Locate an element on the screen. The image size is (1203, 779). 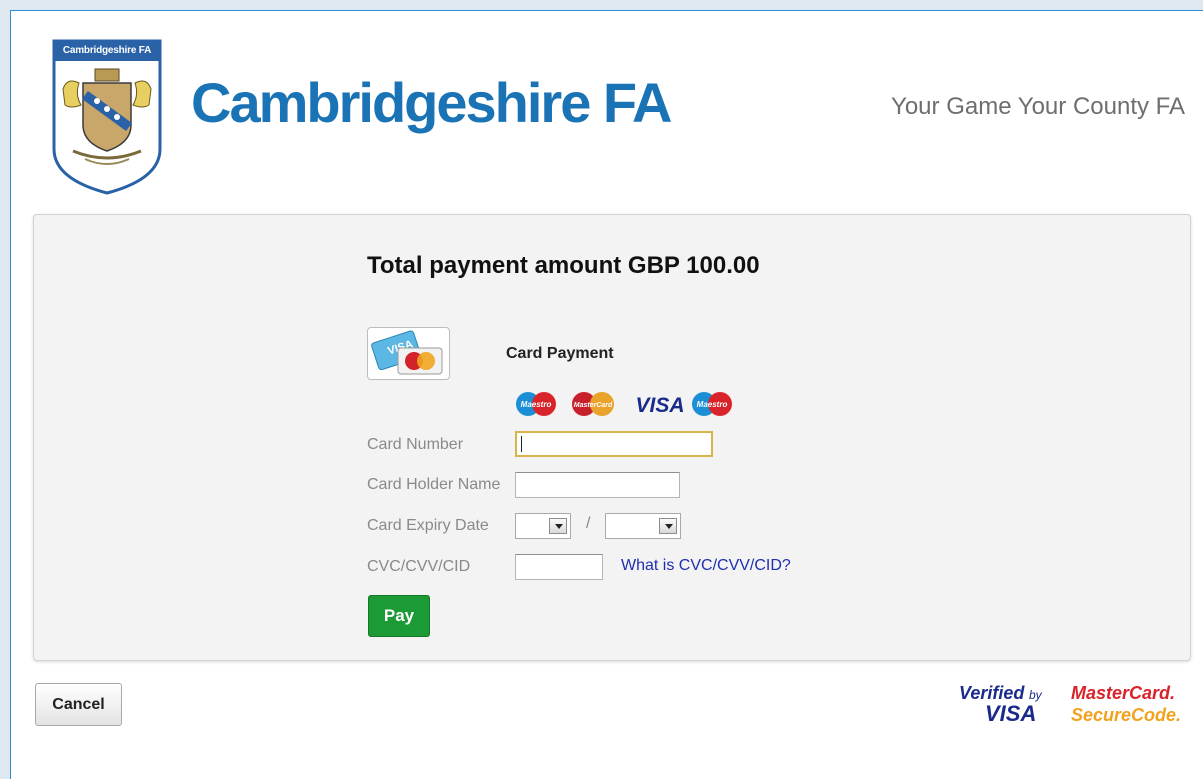
total-payment-amount: Total payment amount GBP 100.00 is located at coordinates (563, 265).